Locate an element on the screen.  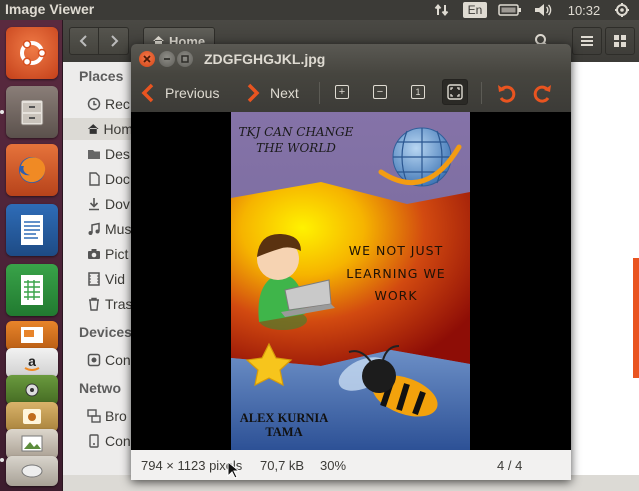
battery-icon is located at coordinates (510, 10).